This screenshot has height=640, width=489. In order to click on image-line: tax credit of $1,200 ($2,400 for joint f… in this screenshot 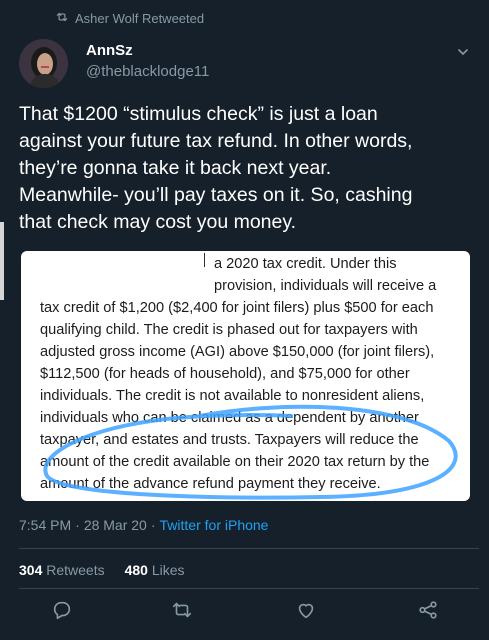, I will do `click(237, 308)`.